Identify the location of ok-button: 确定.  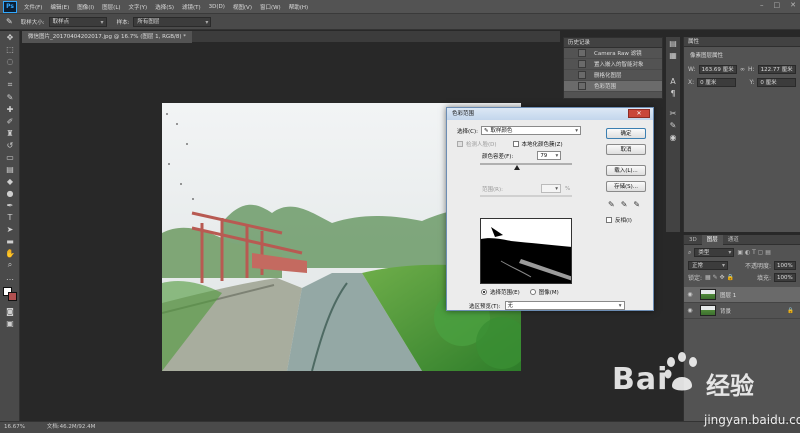
(626, 133).